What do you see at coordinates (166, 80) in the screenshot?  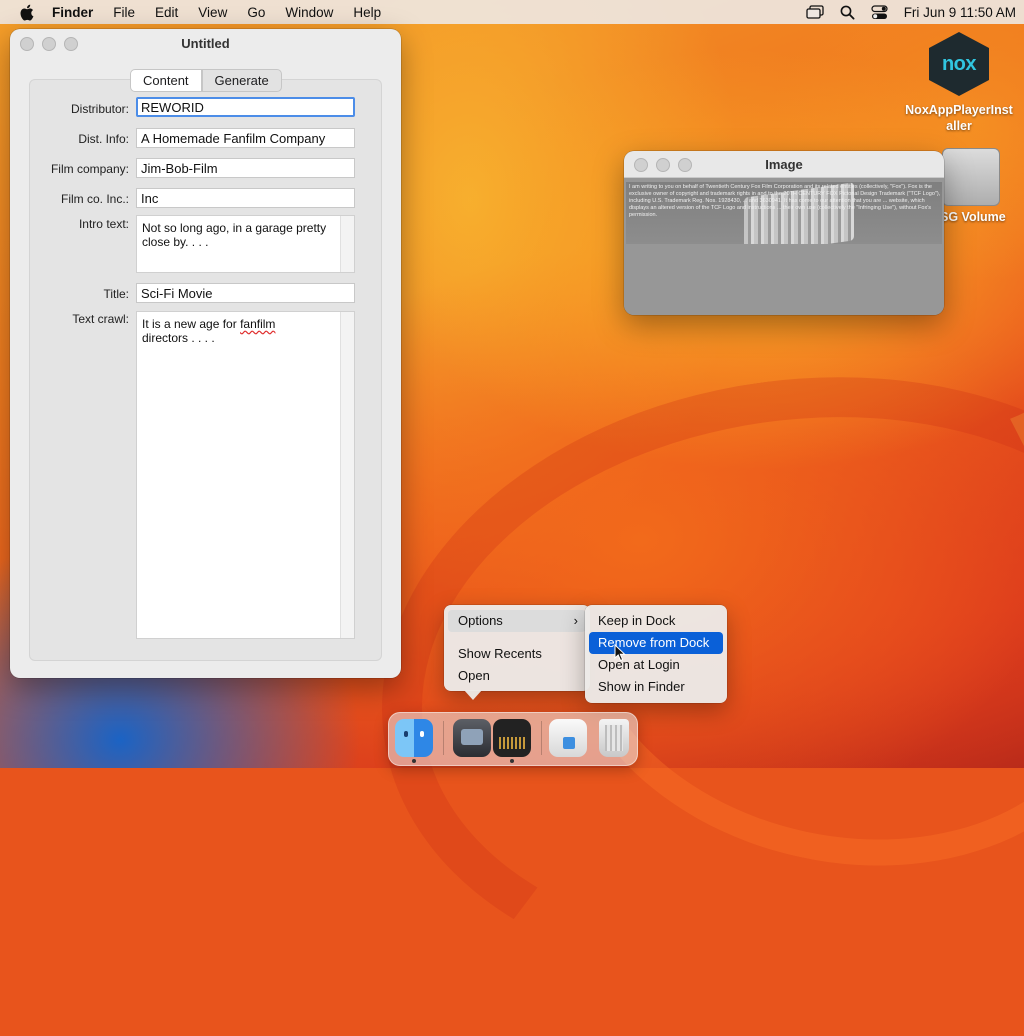 I see `tab-content: Content` at bounding box center [166, 80].